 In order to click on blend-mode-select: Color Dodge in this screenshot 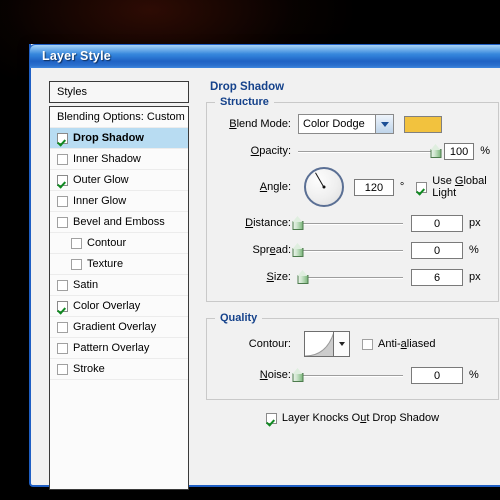, I will do `click(346, 124)`.